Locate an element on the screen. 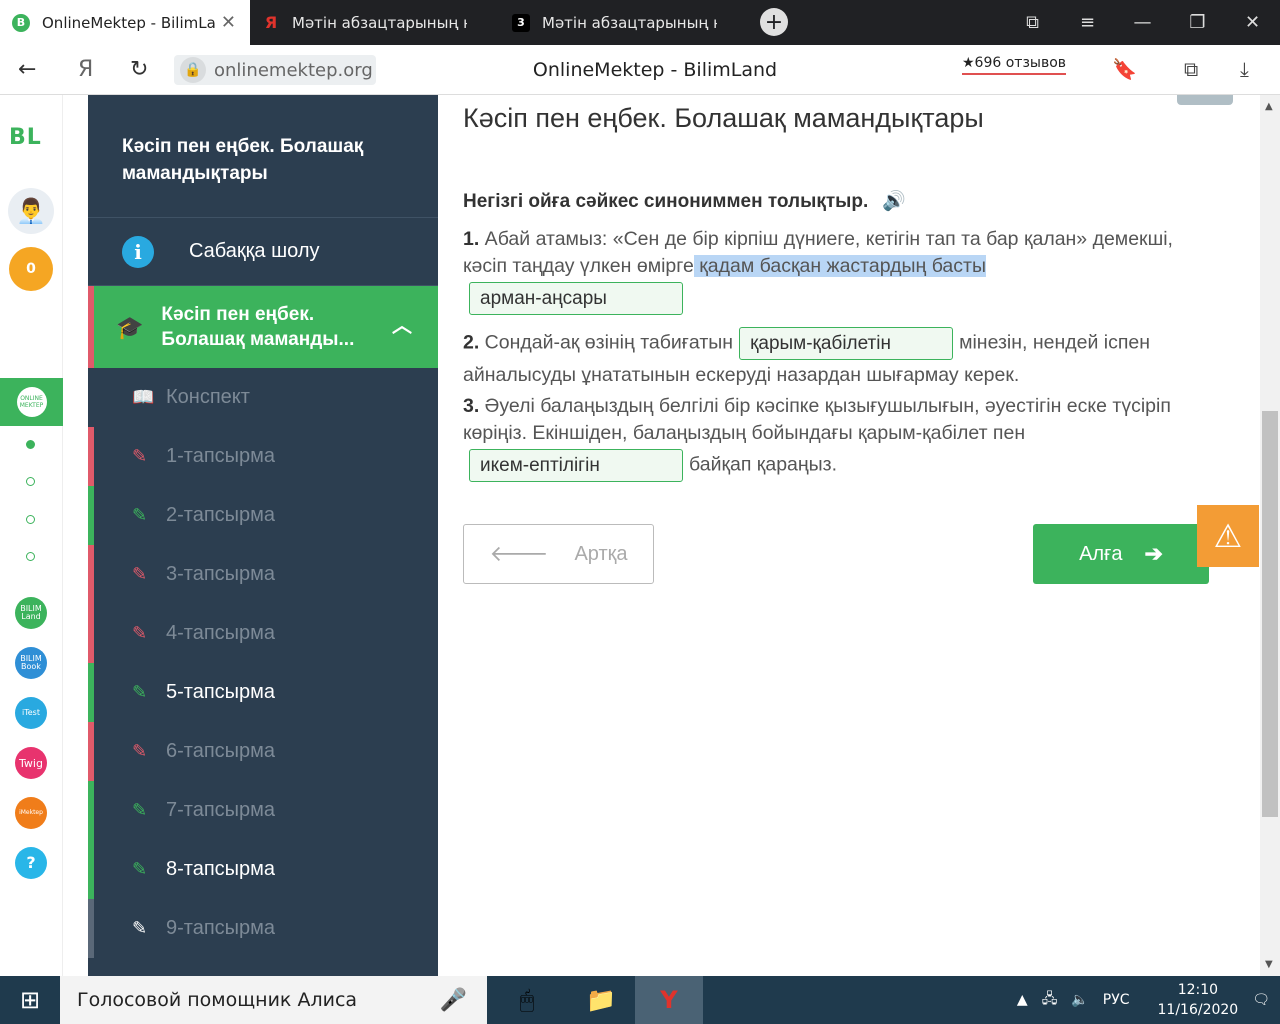 The width and height of the screenshot is (1280, 1024). bl-logo: BL is located at coordinates (25, 137).